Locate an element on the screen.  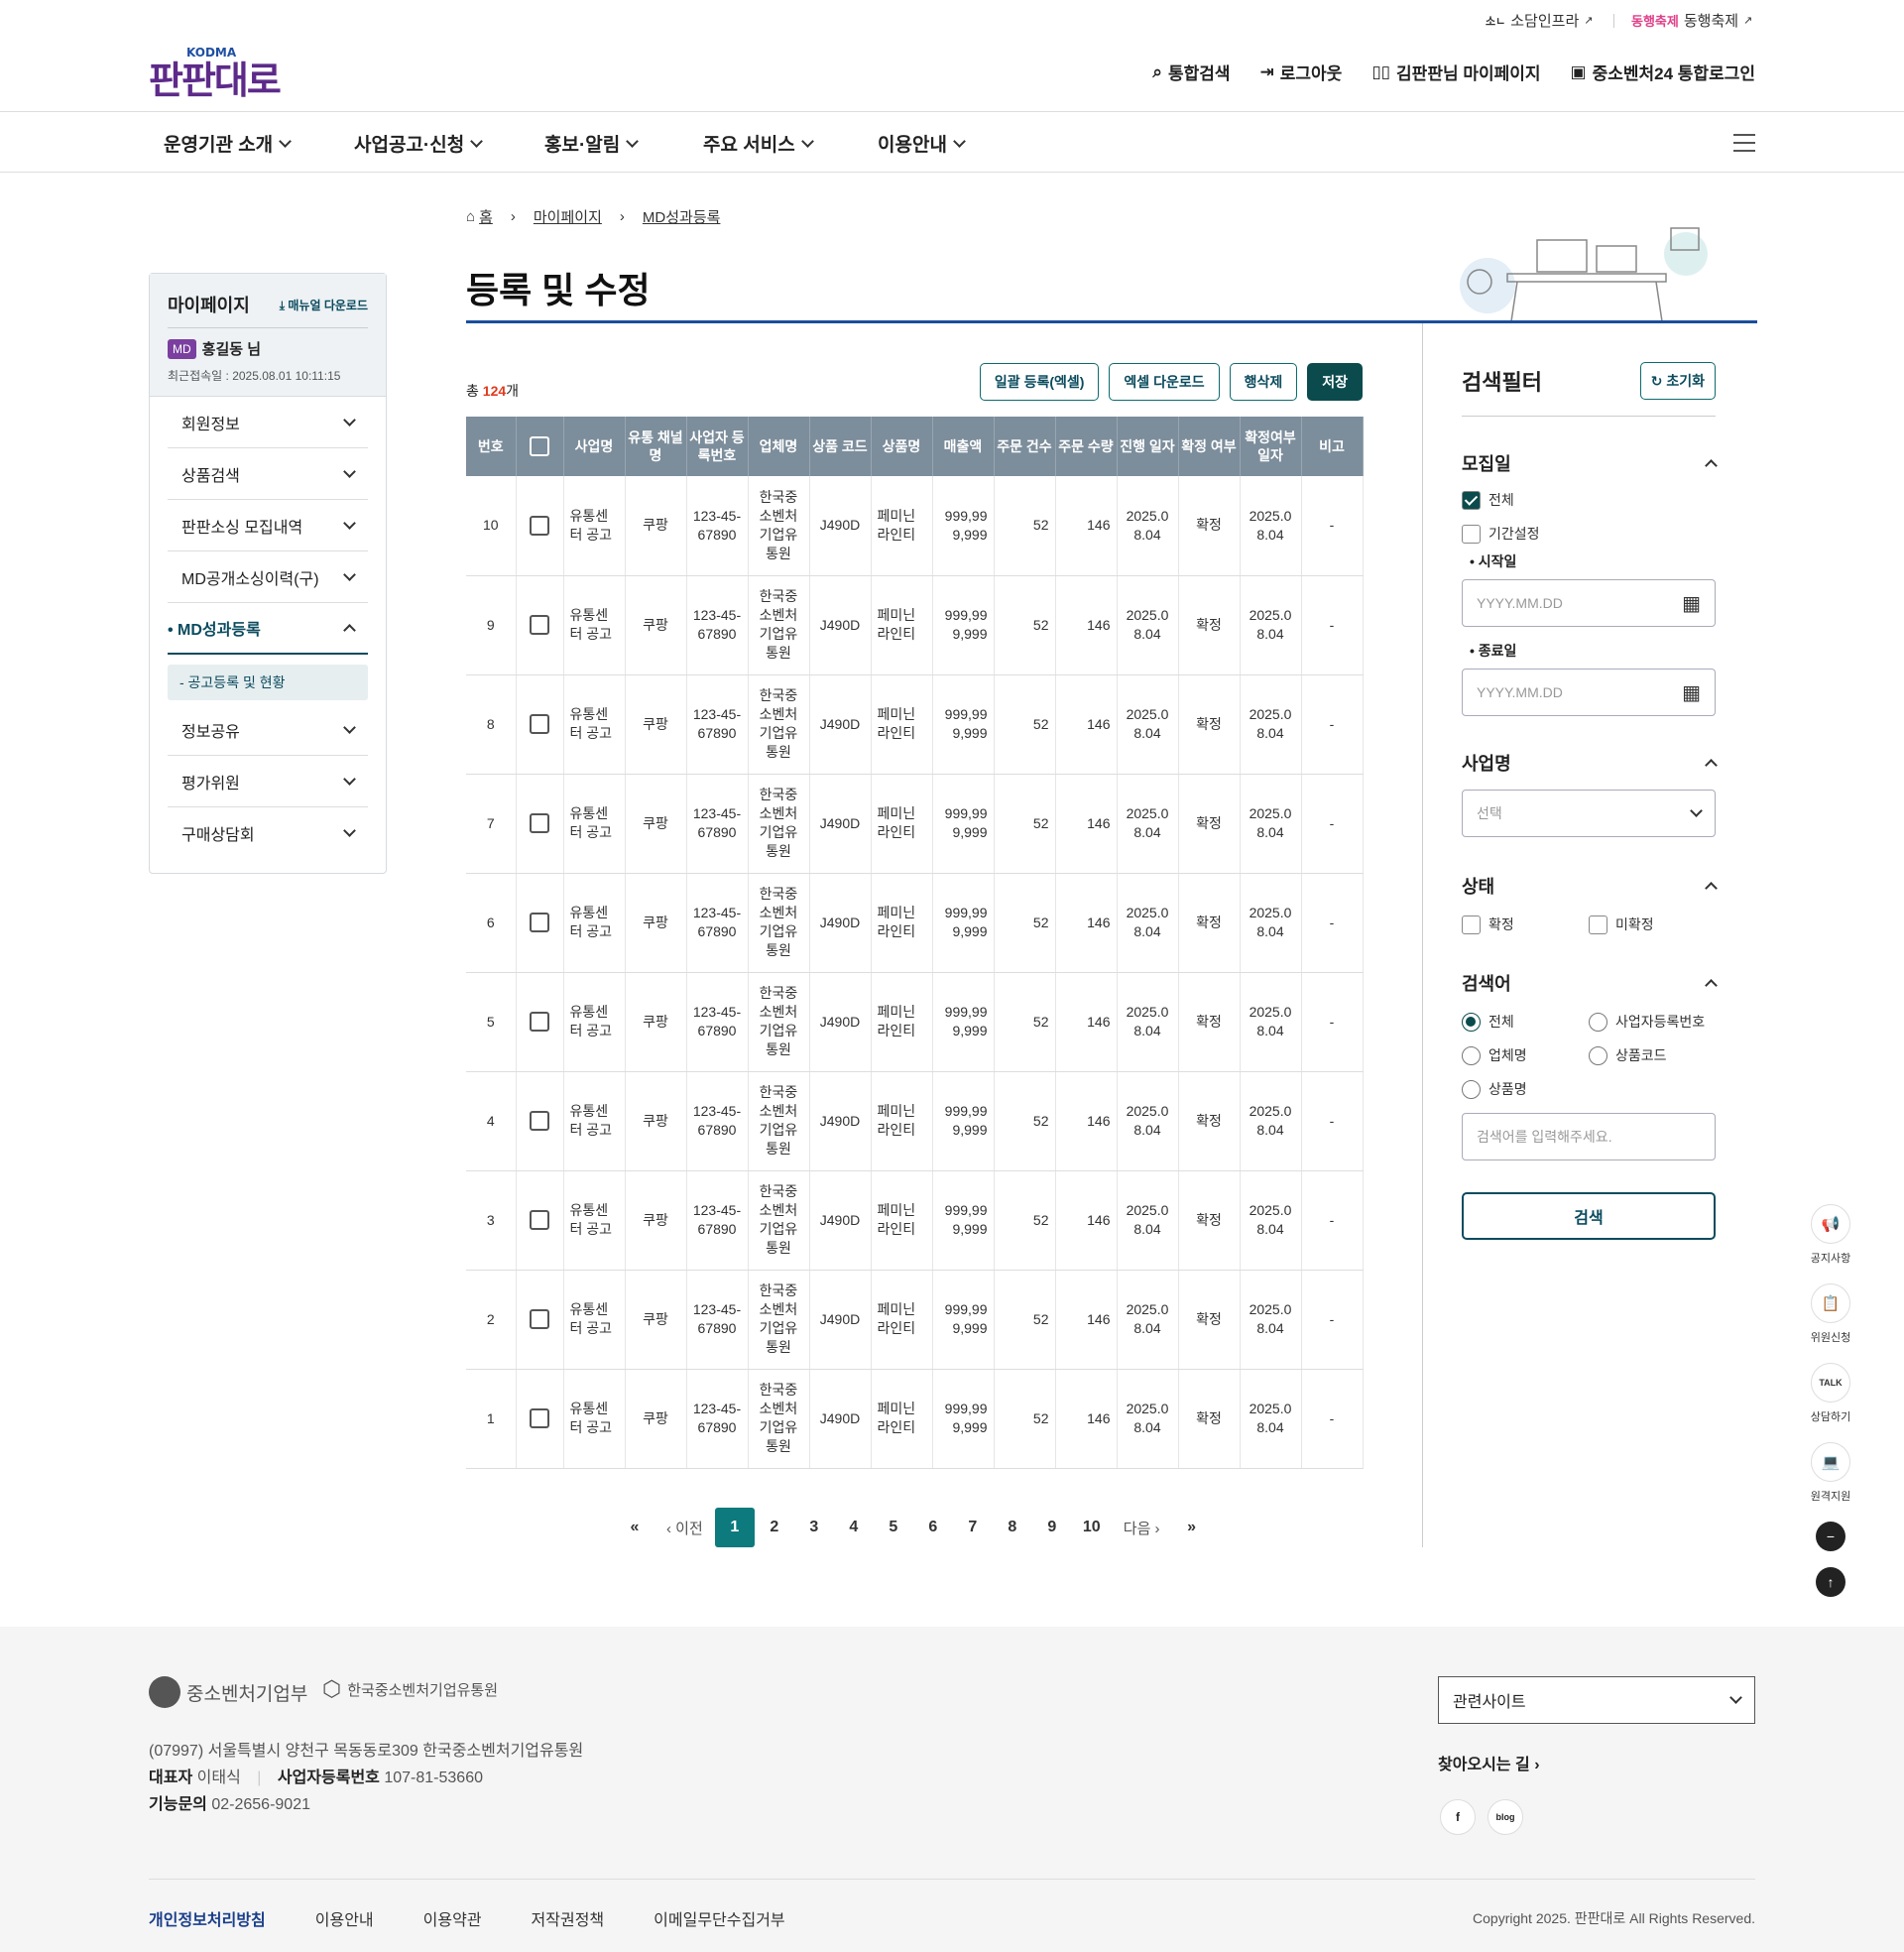
hamburger-menu-icon is located at coordinates (1744, 143).